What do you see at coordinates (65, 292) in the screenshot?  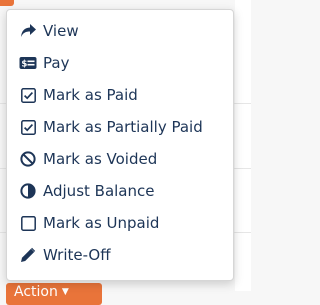 I see `caret-down-icon: ▼` at bounding box center [65, 292].